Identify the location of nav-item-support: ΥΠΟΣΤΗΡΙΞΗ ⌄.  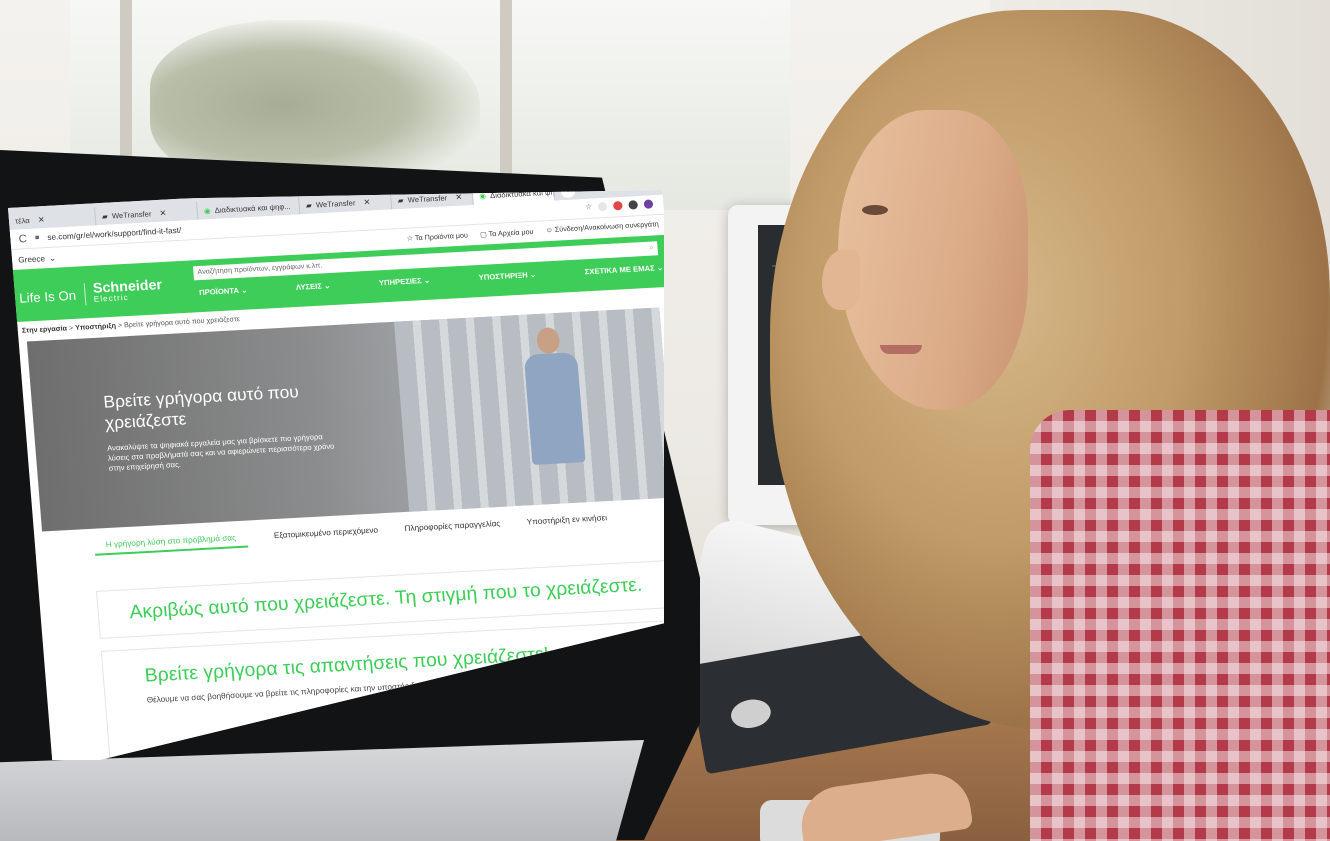
(507, 276).